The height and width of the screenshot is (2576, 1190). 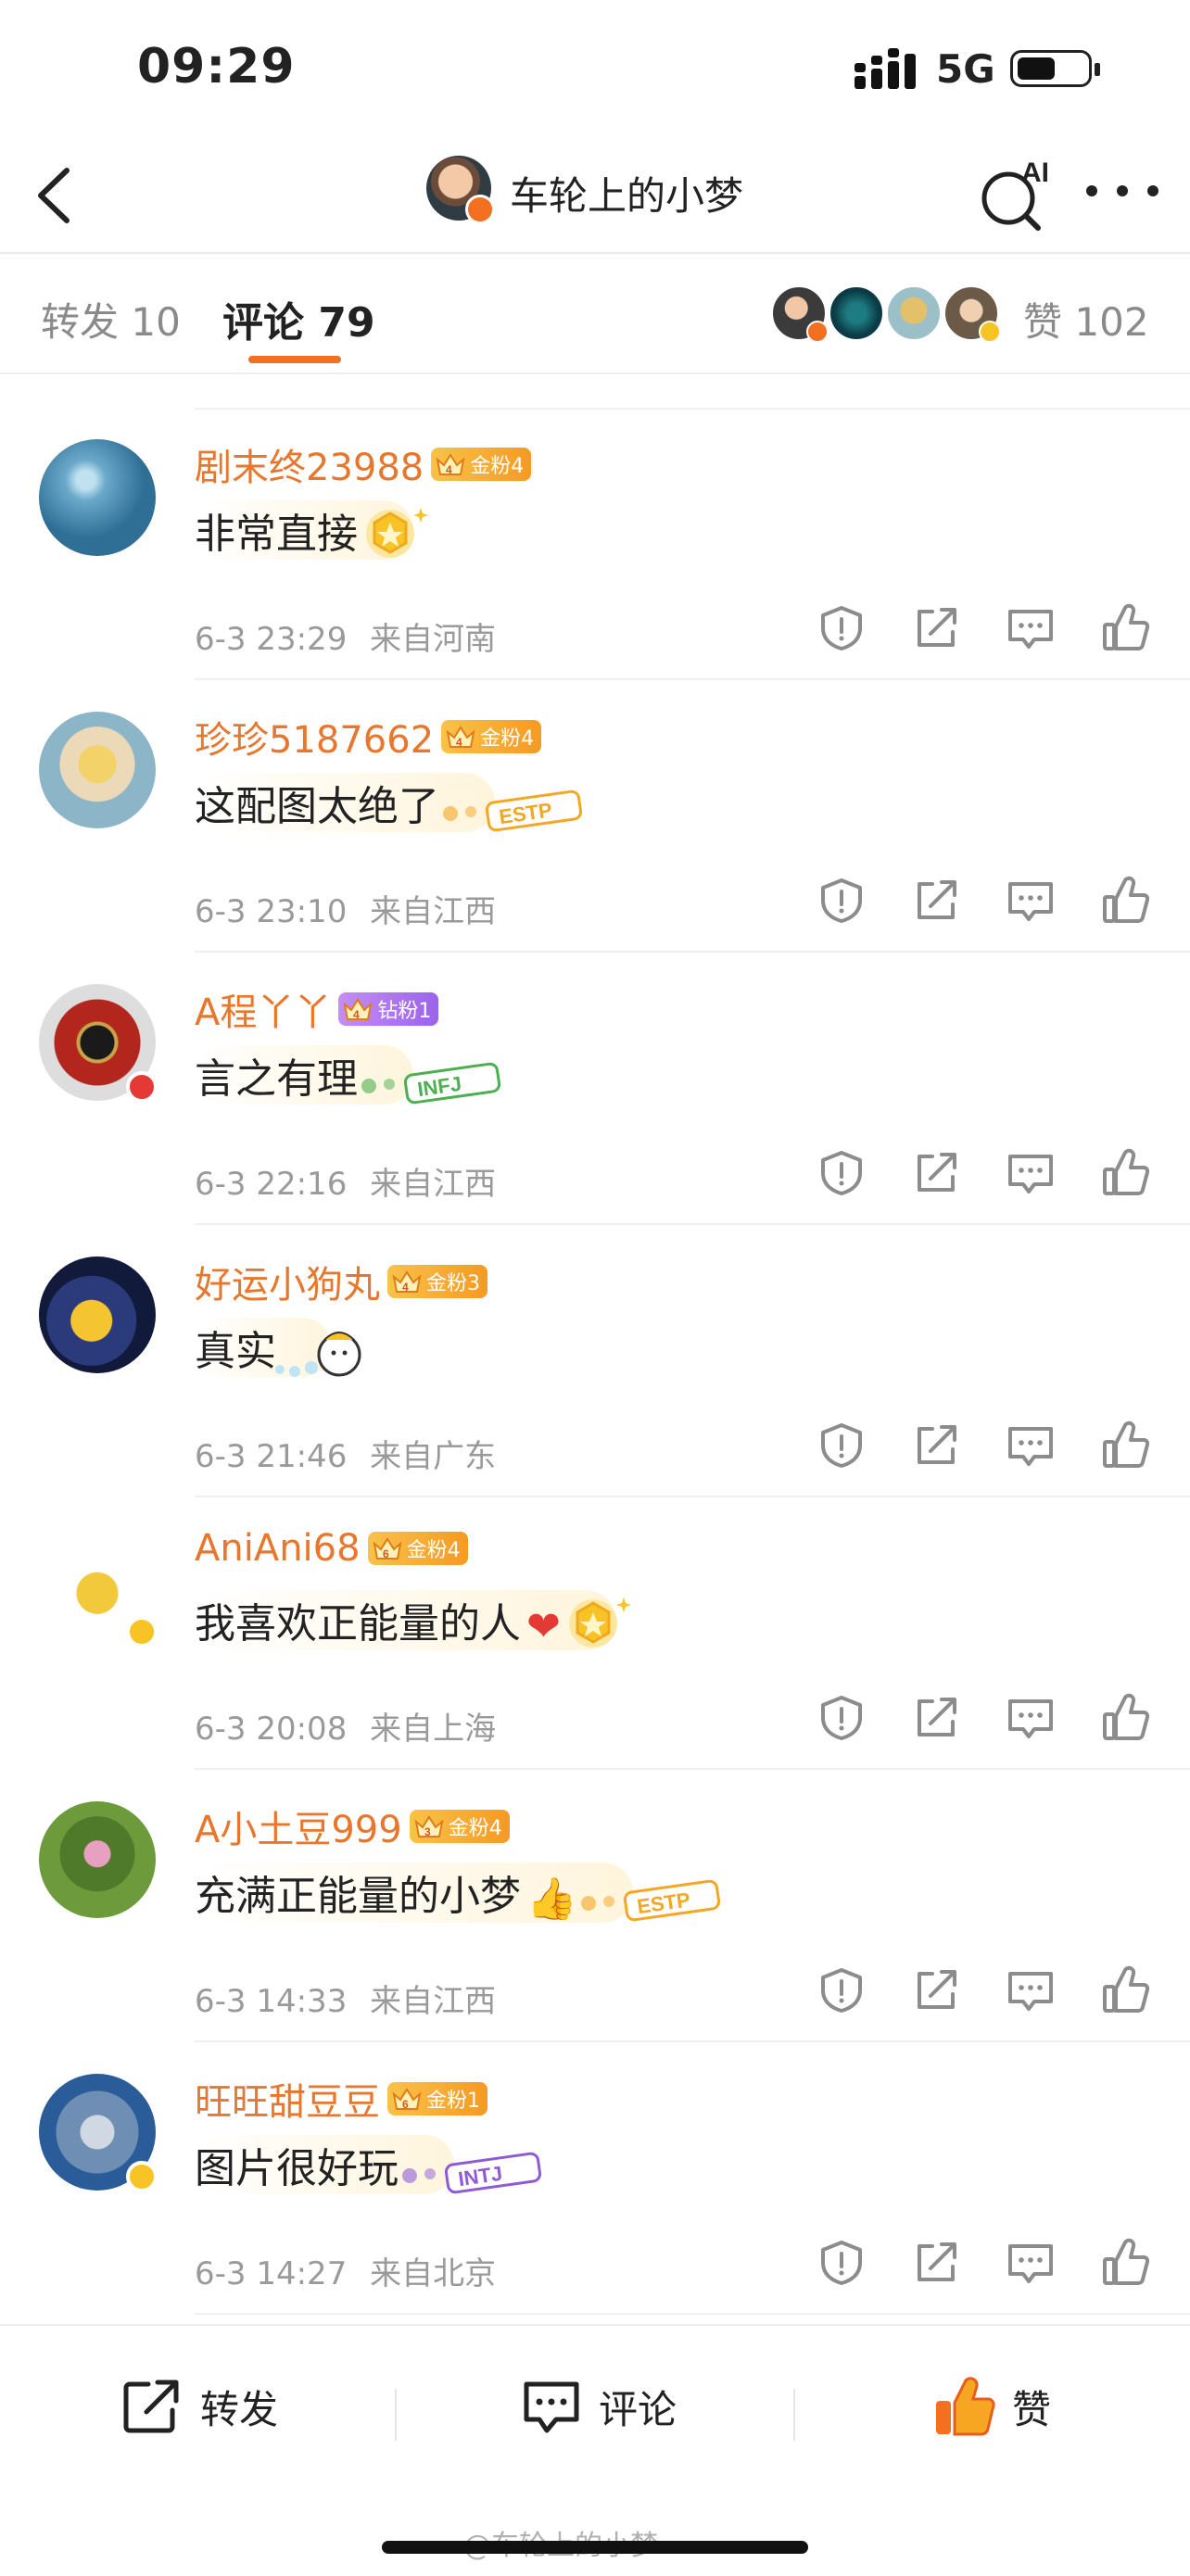 I want to click on home-indicator, so click(x=595, y=2548).